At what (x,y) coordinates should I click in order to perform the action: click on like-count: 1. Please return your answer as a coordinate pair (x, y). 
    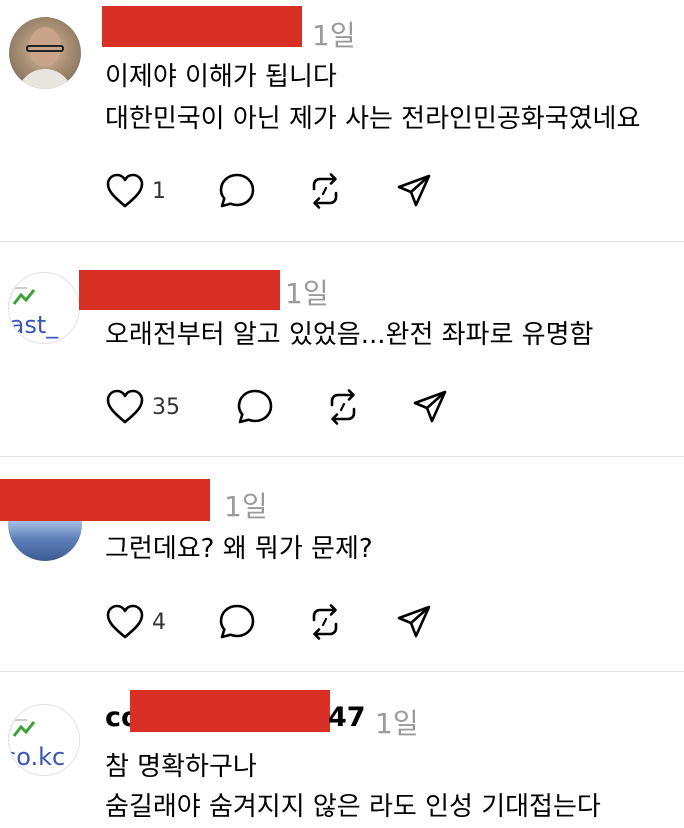
    Looking at the image, I should click on (159, 191).